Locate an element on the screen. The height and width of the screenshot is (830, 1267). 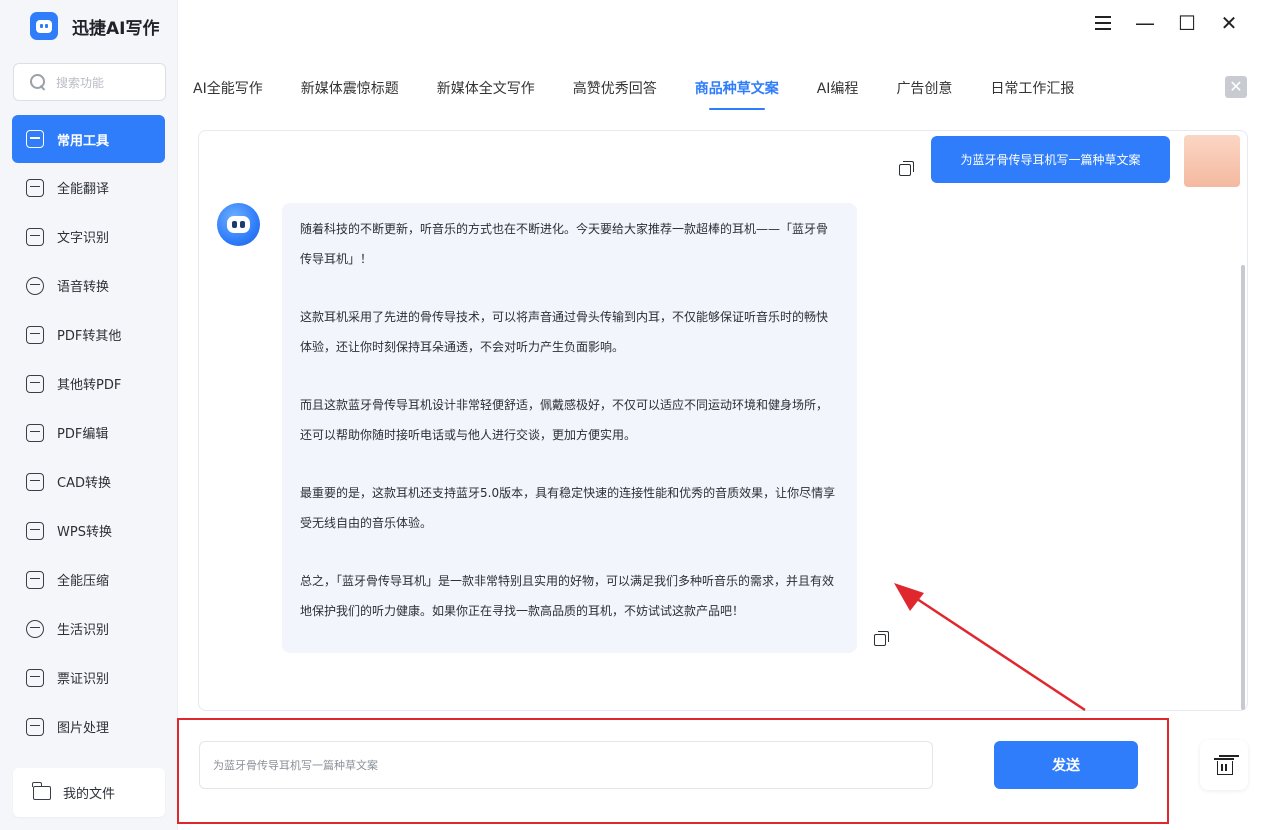
wps-icon is located at coordinates (35, 530).